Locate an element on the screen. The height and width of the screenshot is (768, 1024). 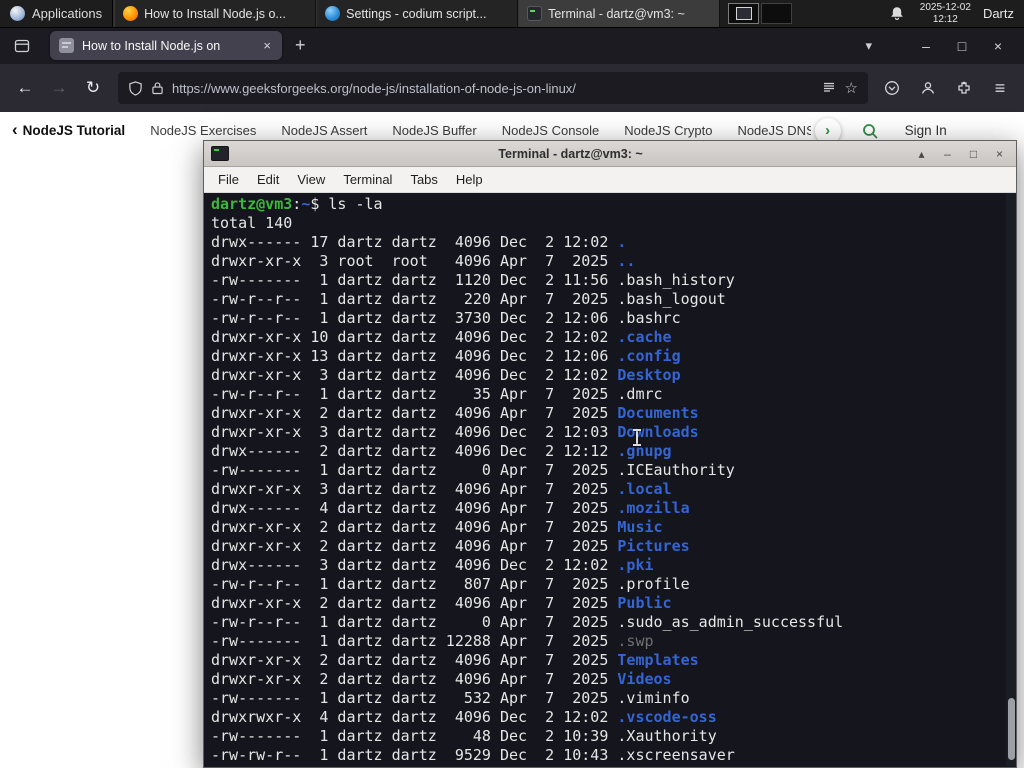
clock: 2025-12-02 12:12 is located at coordinates (945, 13).